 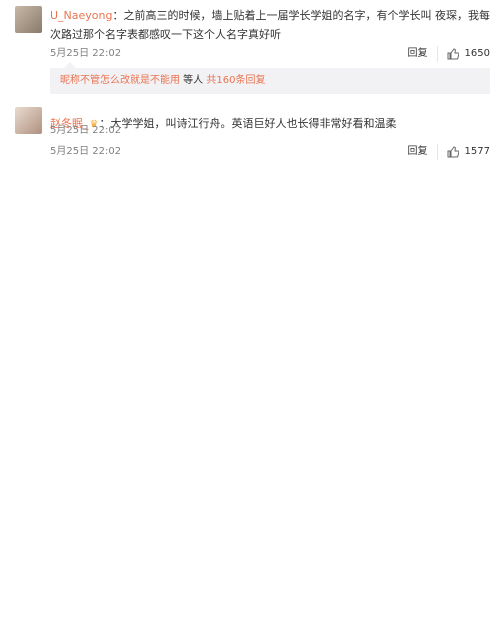 What do you see at coordinates (477, 53) in the screenshot?
I see `like-count: 1650` at bounding box center [477, 53].